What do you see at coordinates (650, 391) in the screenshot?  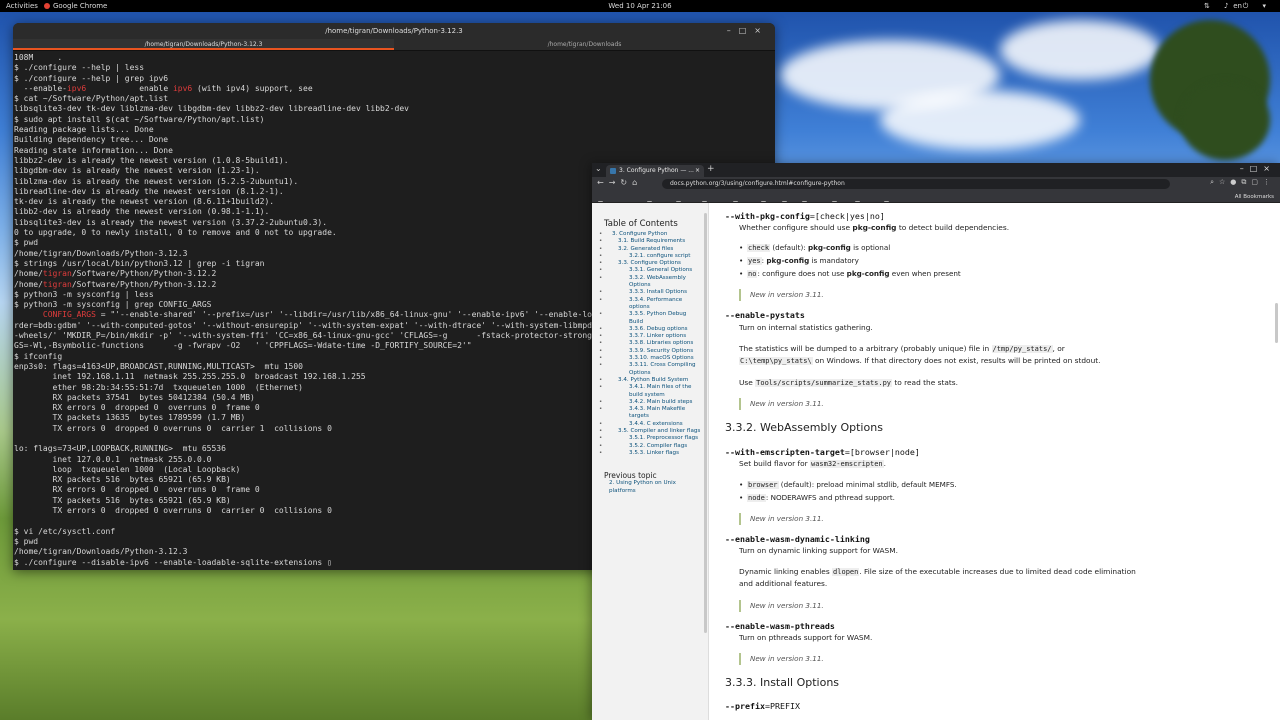 I see `toc-link: 3.4.1. Main files of the build system` at bounding box center [650, 391].